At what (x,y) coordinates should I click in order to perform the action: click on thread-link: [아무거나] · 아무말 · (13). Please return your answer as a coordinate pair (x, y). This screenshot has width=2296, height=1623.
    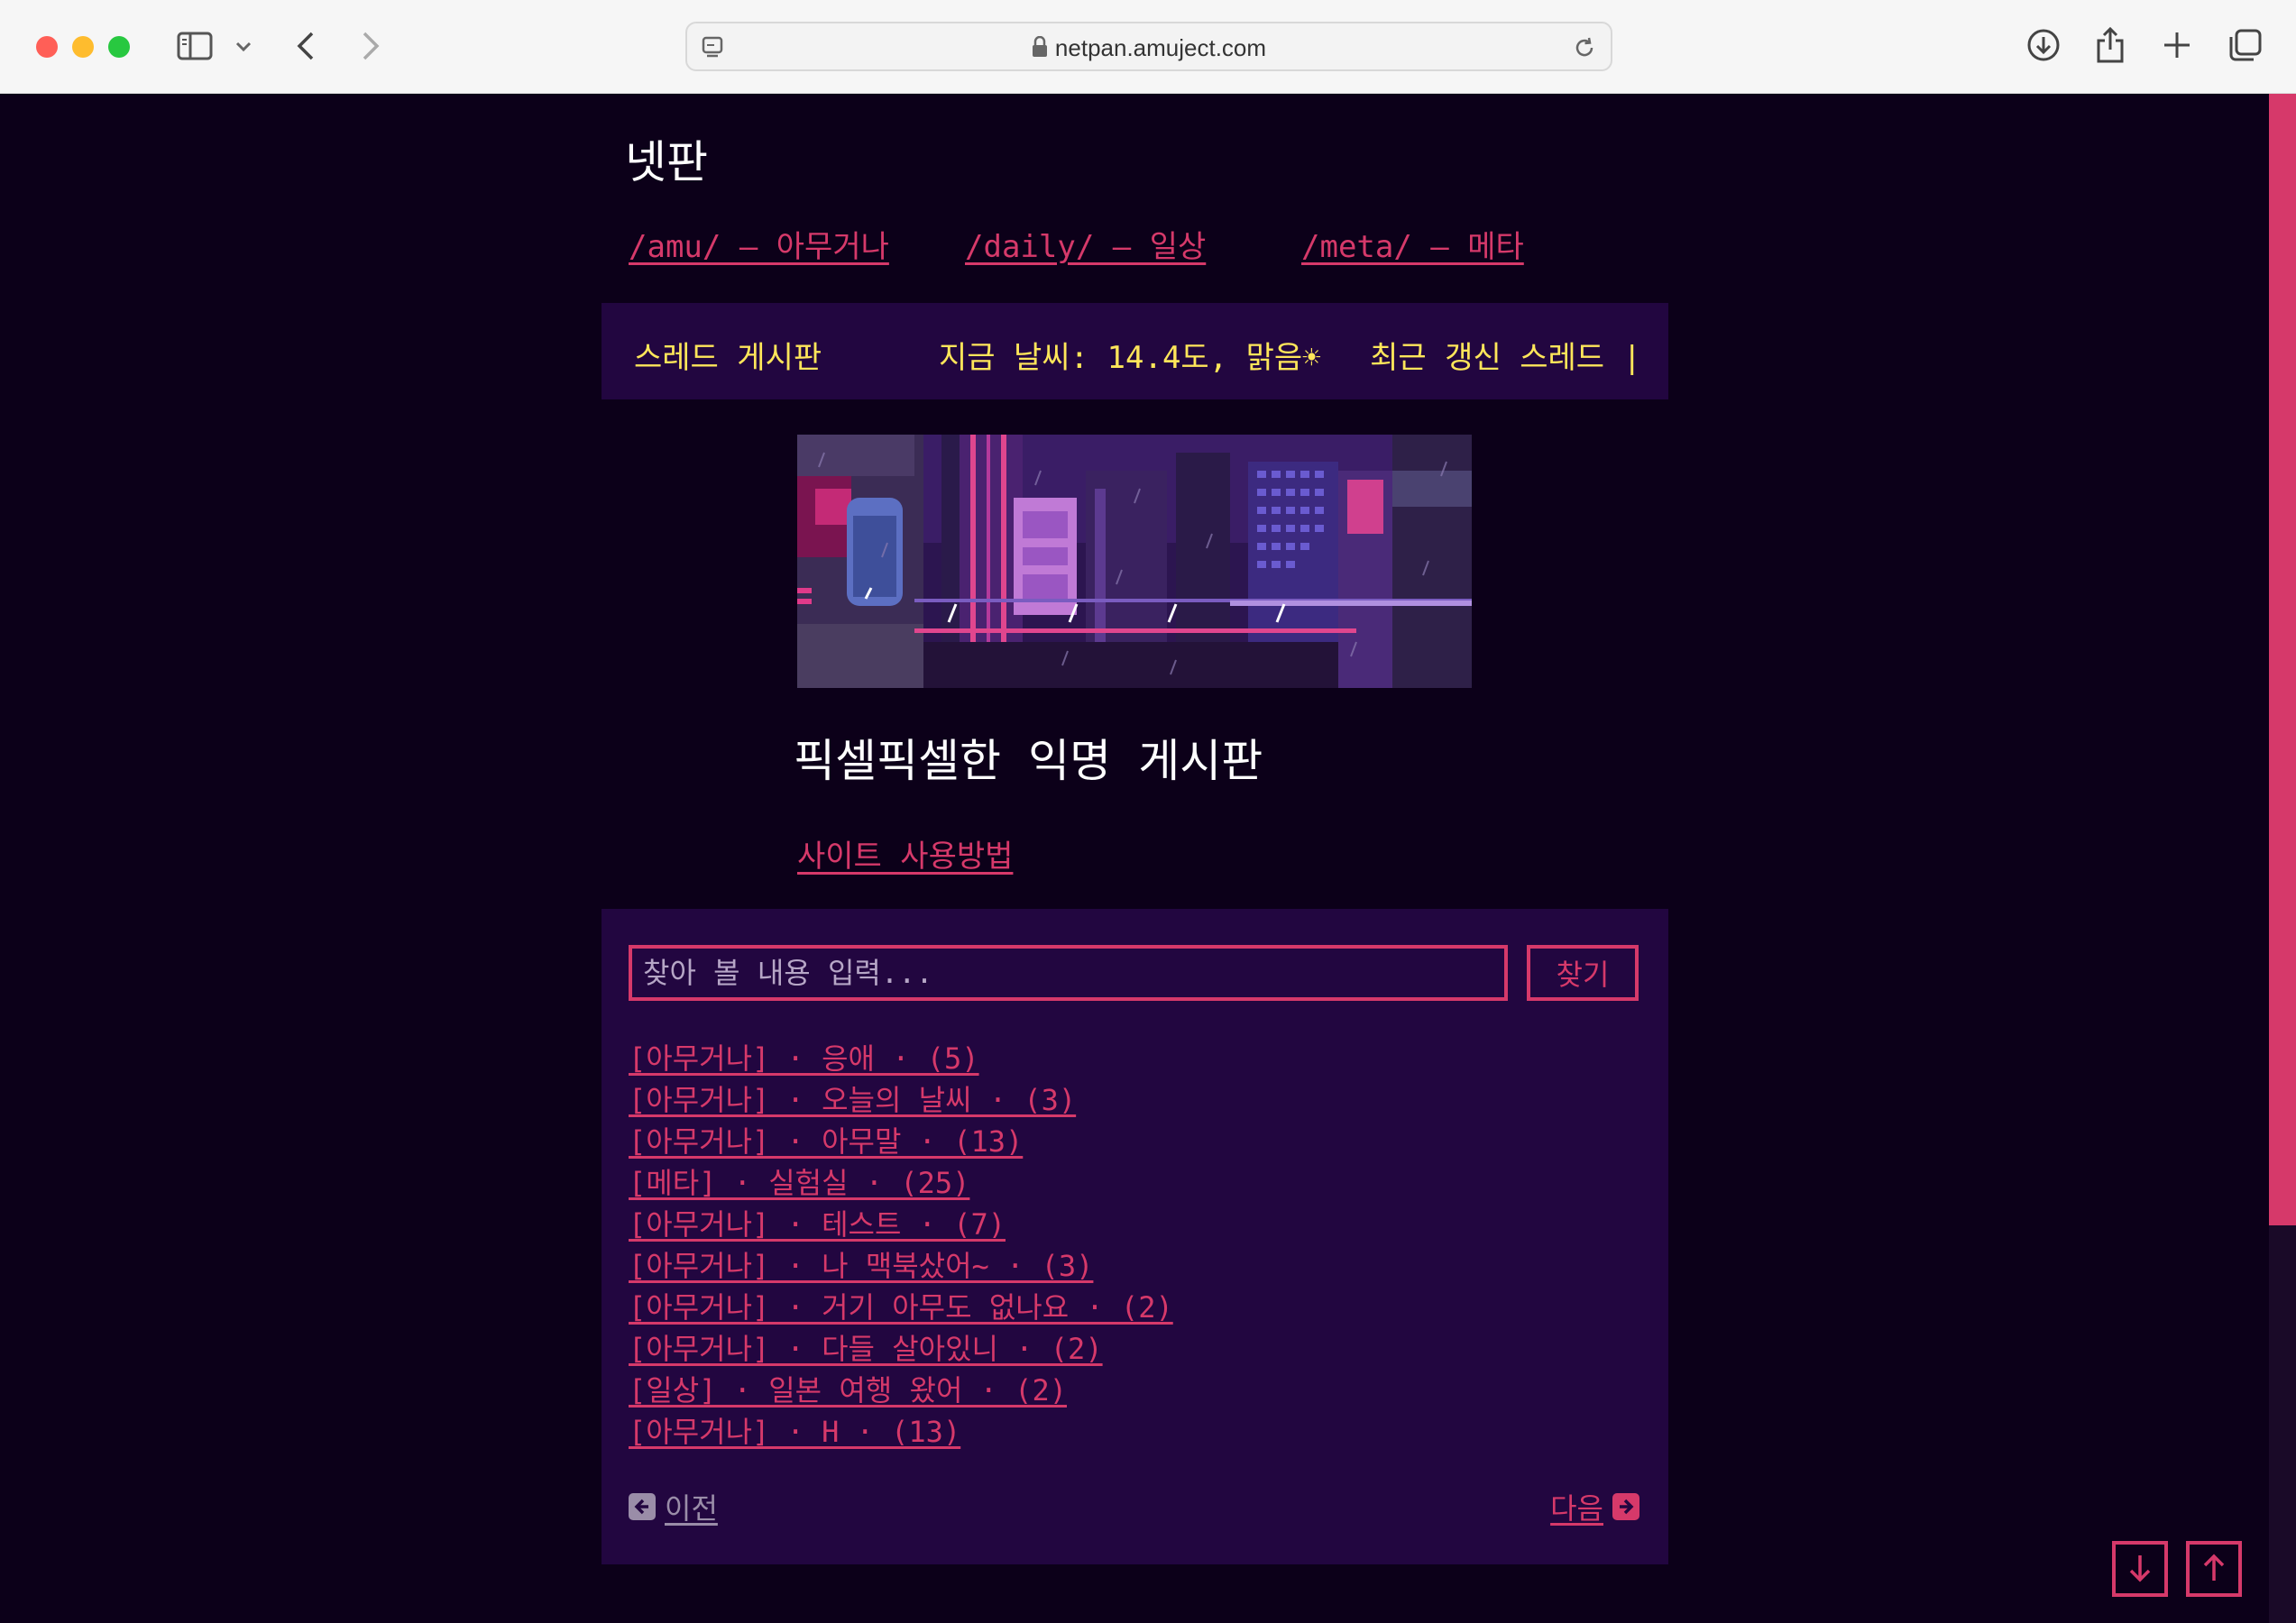
    Looking at the image, I should click on (826, 1141).